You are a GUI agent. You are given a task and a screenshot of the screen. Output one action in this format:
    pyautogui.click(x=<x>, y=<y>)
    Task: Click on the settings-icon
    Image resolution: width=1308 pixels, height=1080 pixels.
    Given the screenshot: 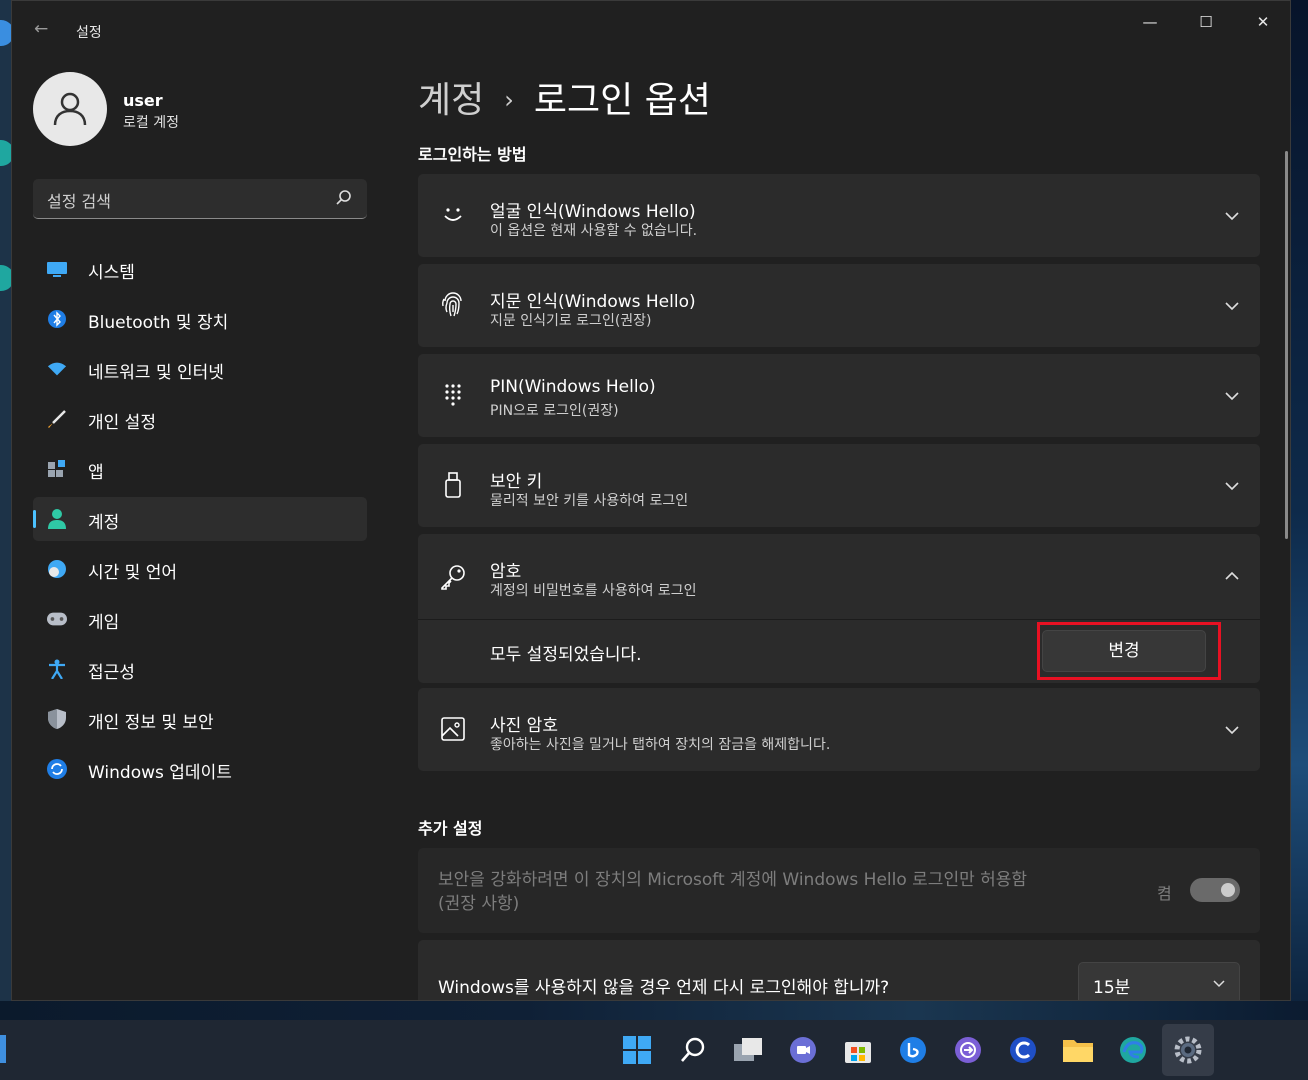 What is the action you would take?
    pyautogui.click(x=1188, y=1050)
    